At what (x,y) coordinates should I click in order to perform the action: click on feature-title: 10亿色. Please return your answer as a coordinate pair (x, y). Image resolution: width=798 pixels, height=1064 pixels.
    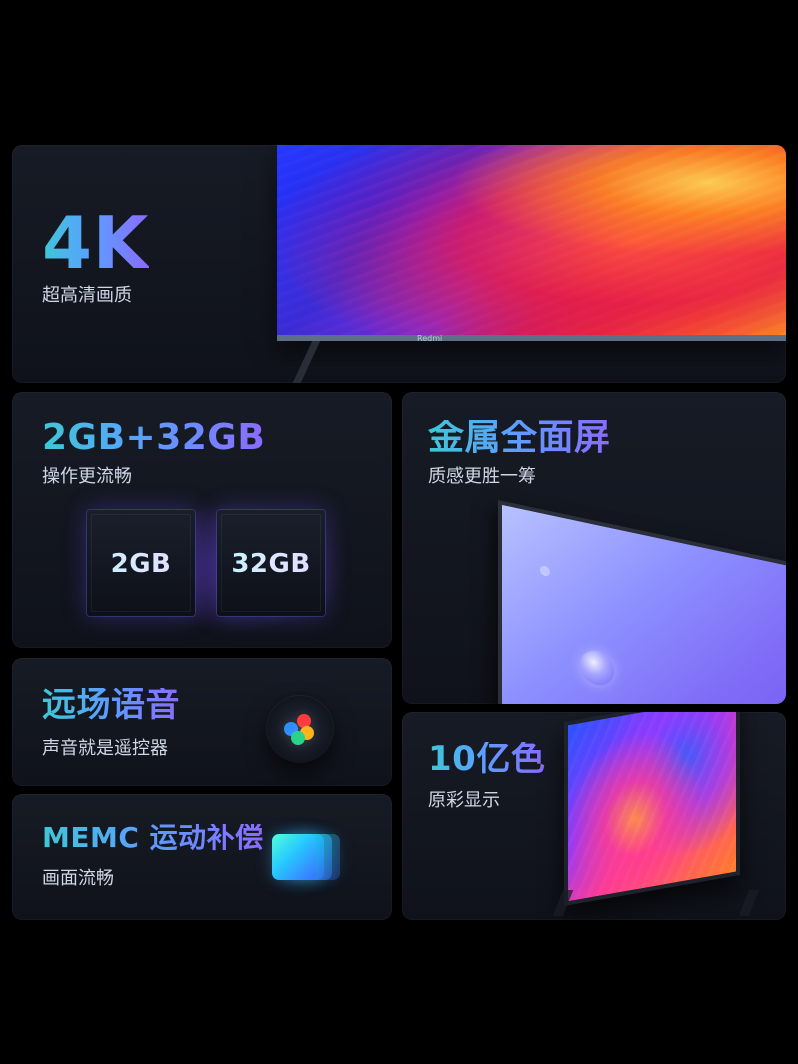
    Looking at the image, I should click on (487, 759).